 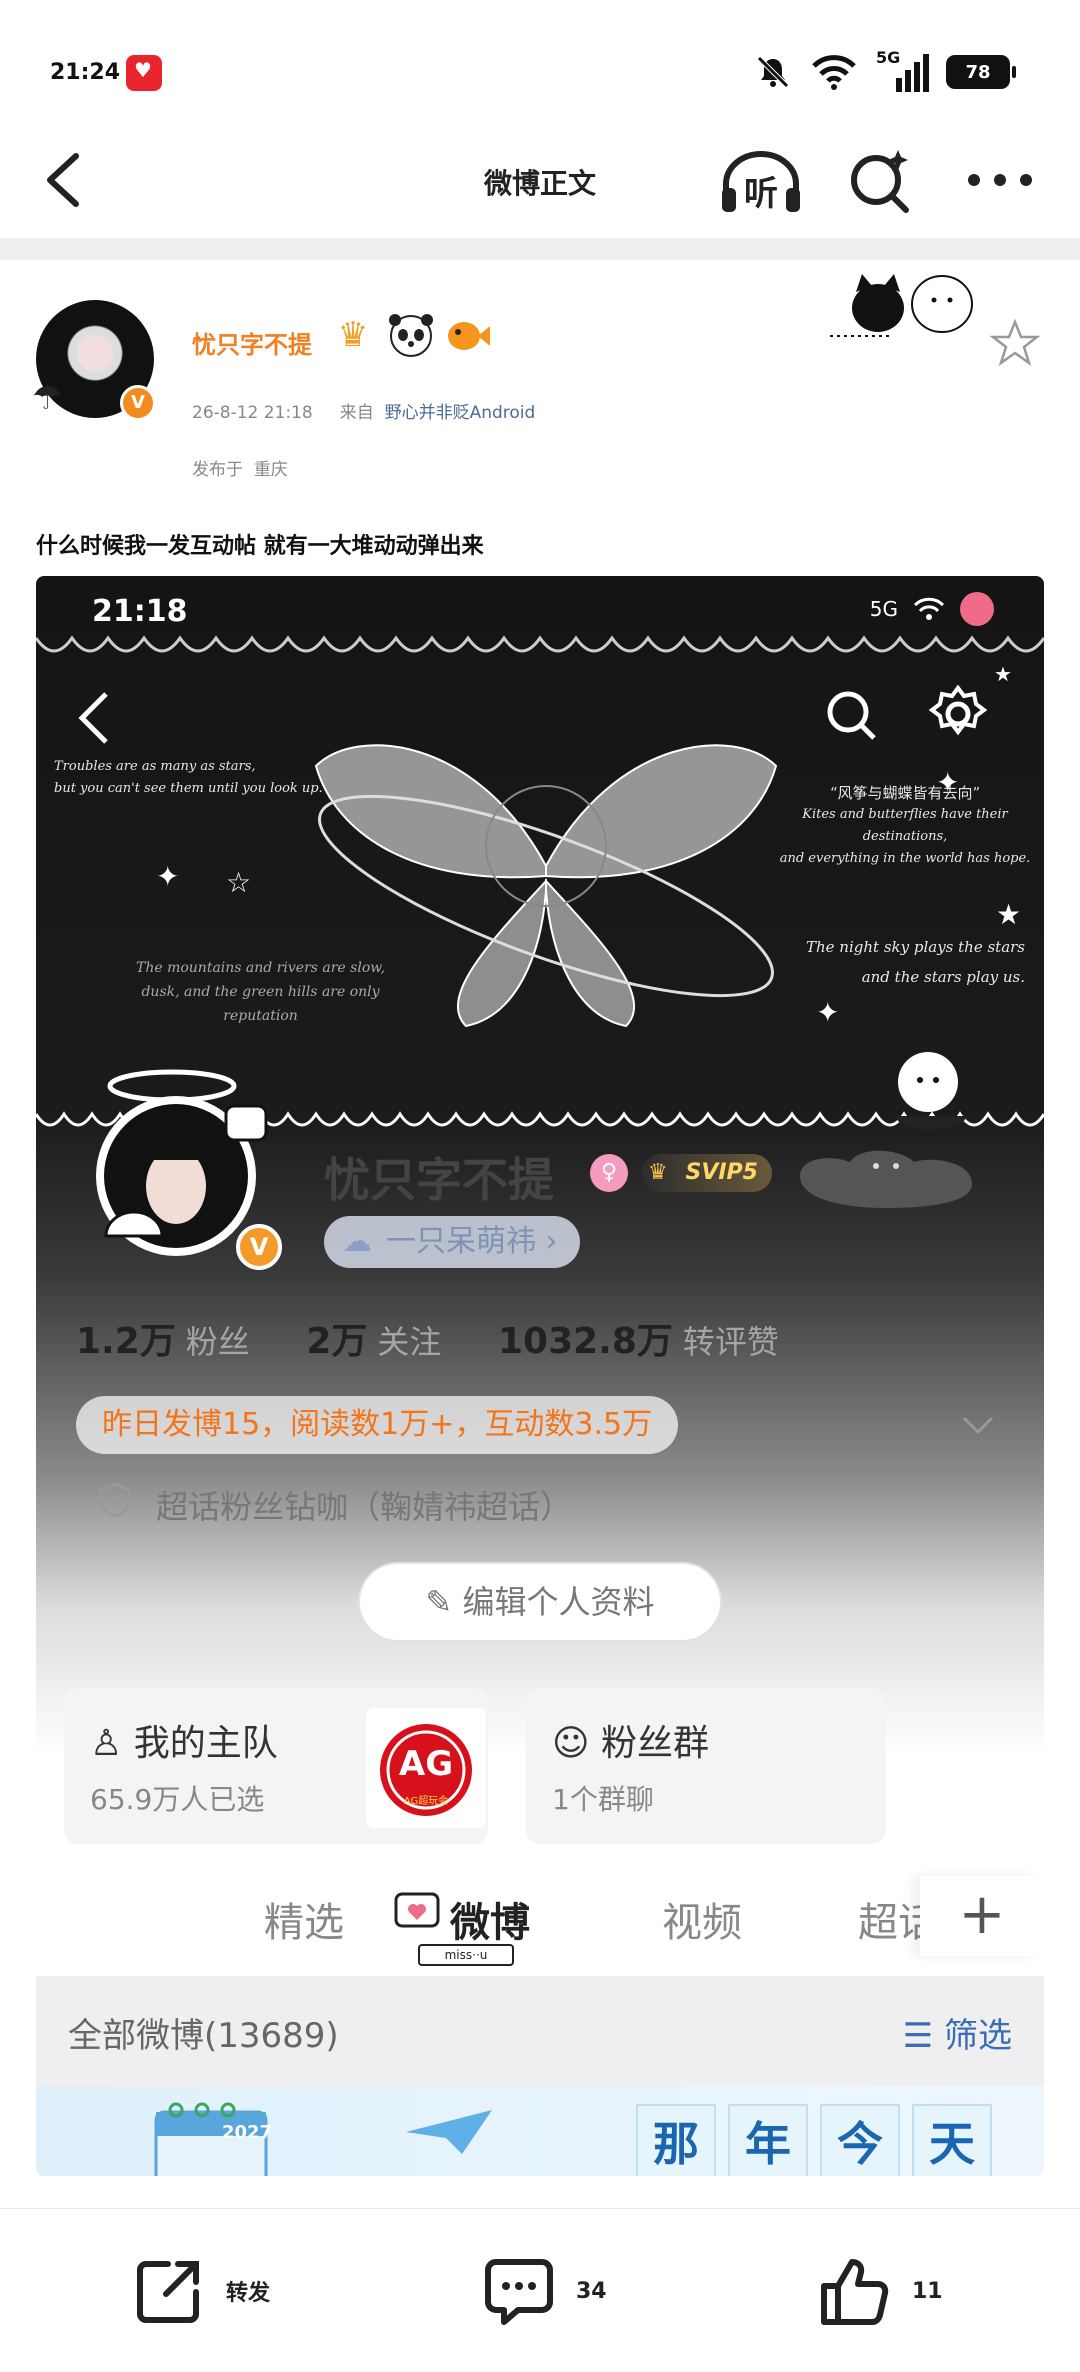 I want to click on tab-featured: 精选, so click(x=304, y=1923).